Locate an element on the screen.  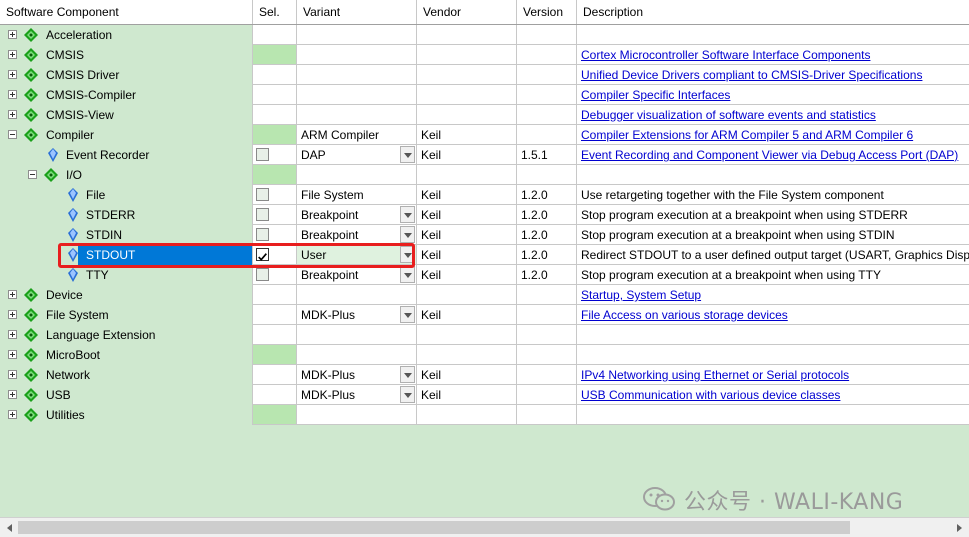
header-vendor: Vendor is located at coordinates (467, 12).